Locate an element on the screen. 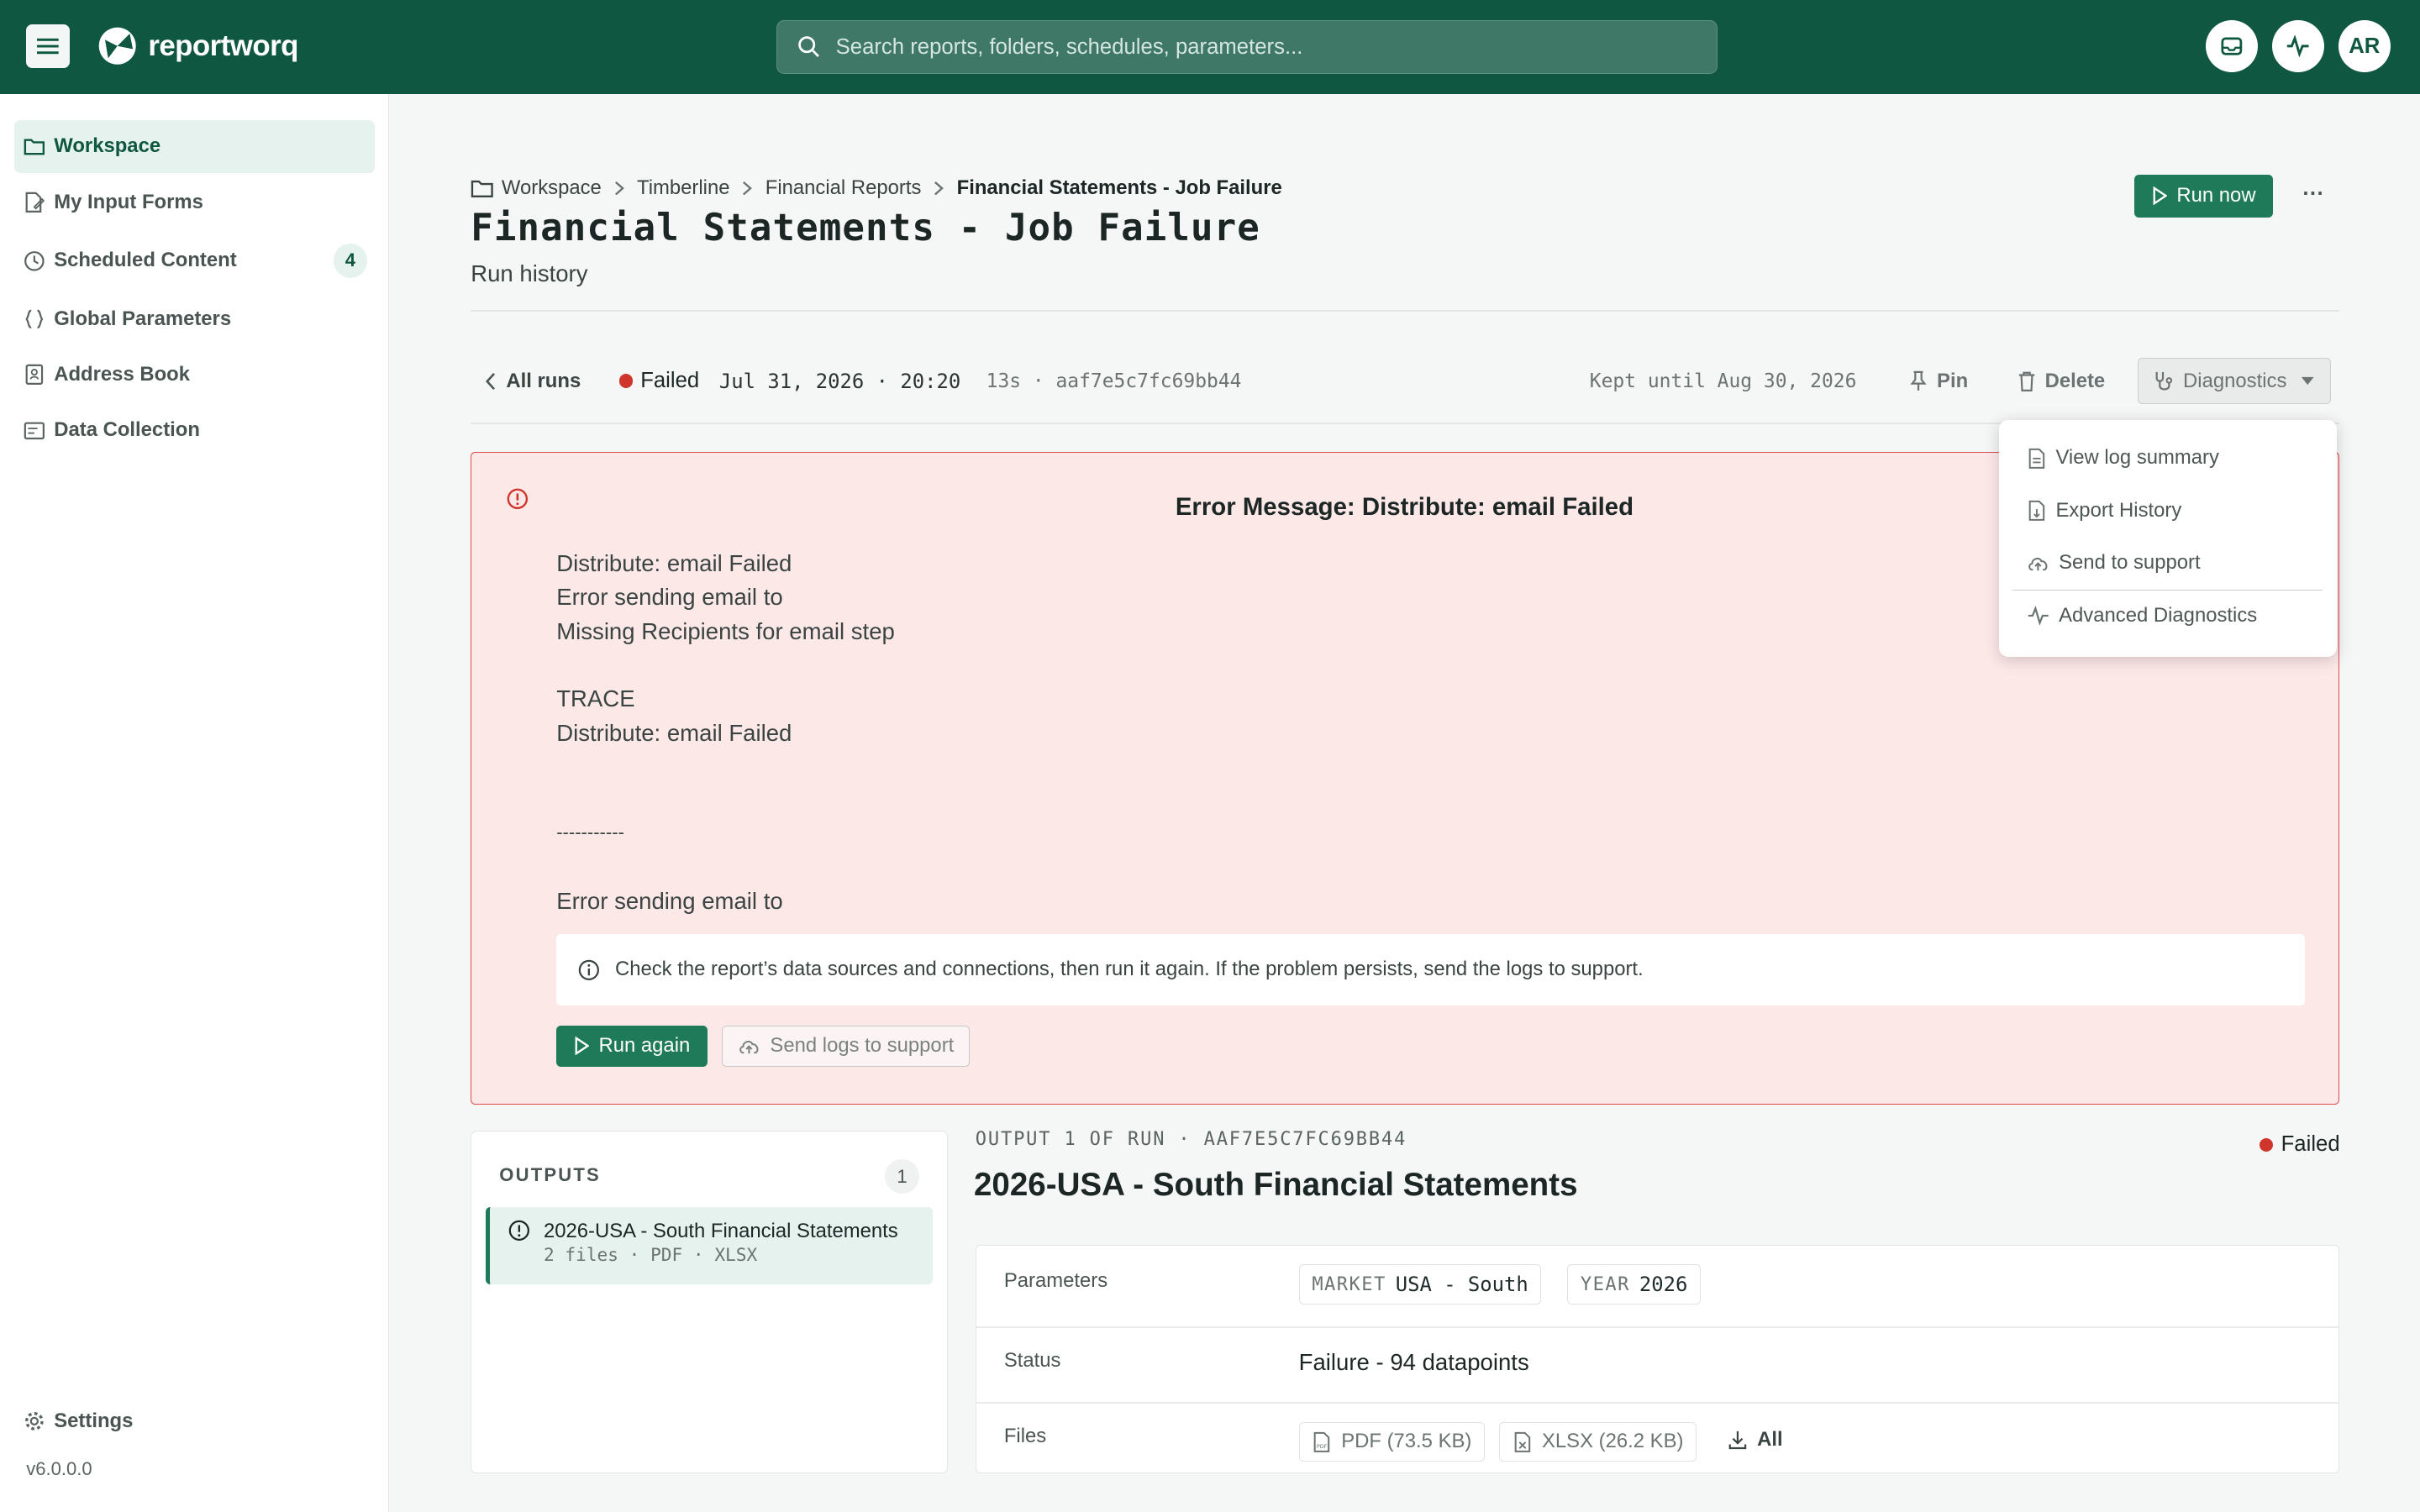 This screenshot has height=1512, width=2420. sidebar-item-data-collection: Data Collection is located at coordinates (195, 430).